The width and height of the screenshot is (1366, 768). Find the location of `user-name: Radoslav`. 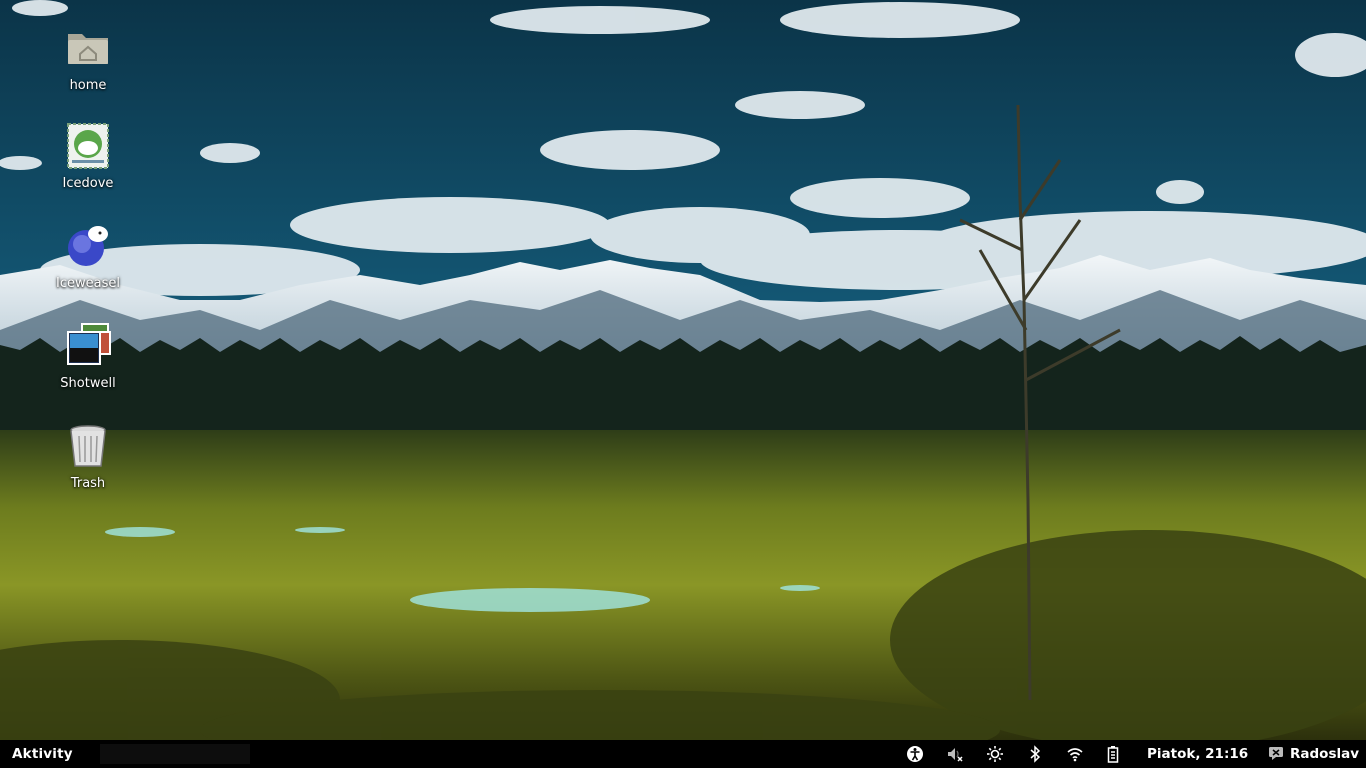

user-name: Radoslav is located at coordinates (1325, 754).